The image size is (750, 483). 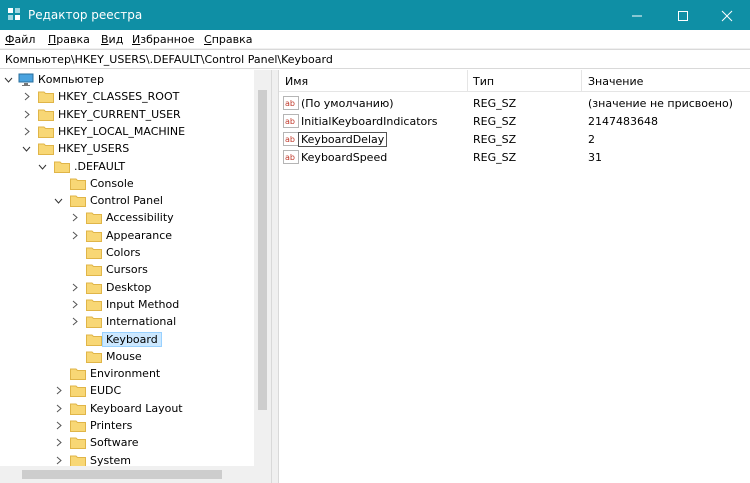 What do you see at coordinates (127, 390) in the screenshot?
I see `tree-item: EUDC` at bounding box center [127, 390].